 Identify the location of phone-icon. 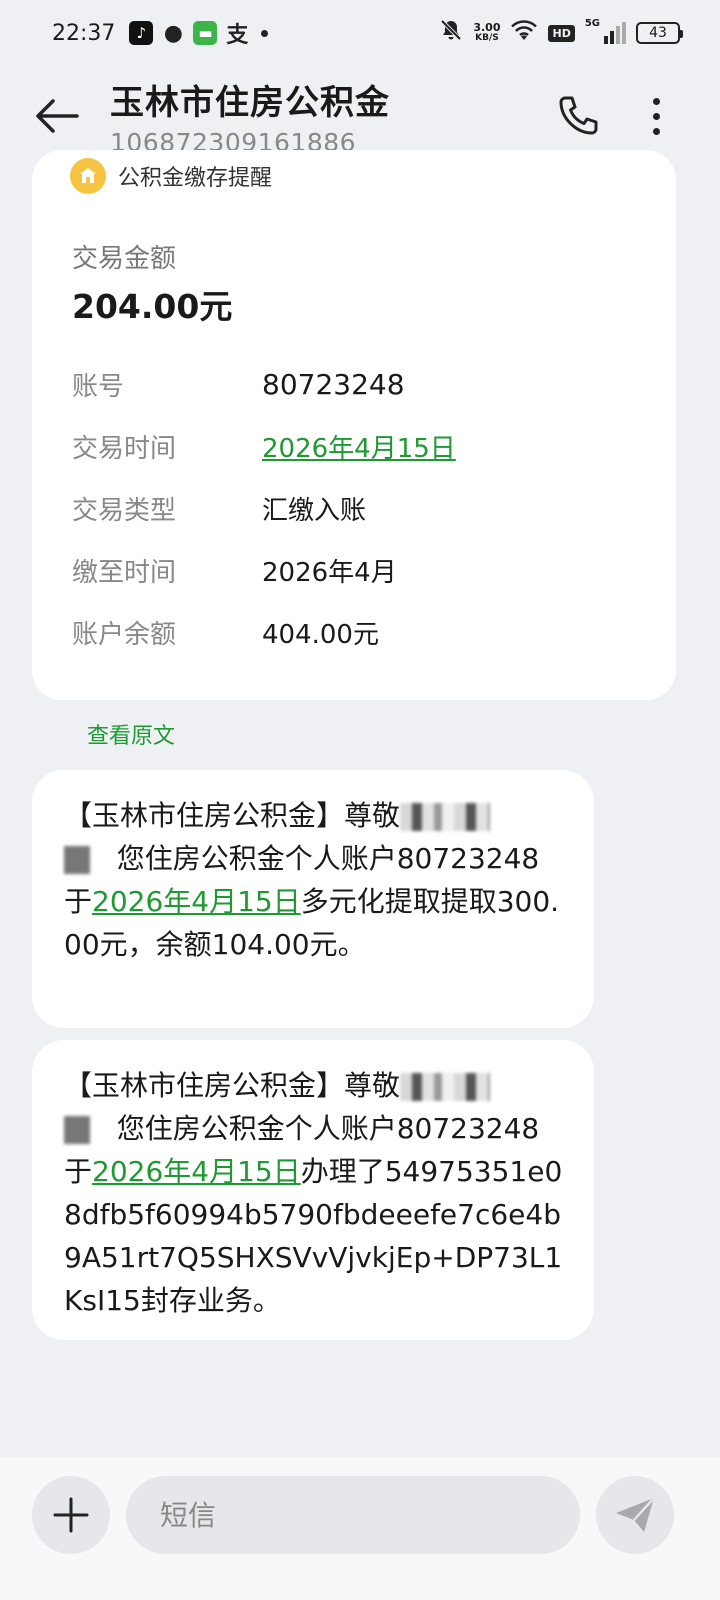
(578, 115).